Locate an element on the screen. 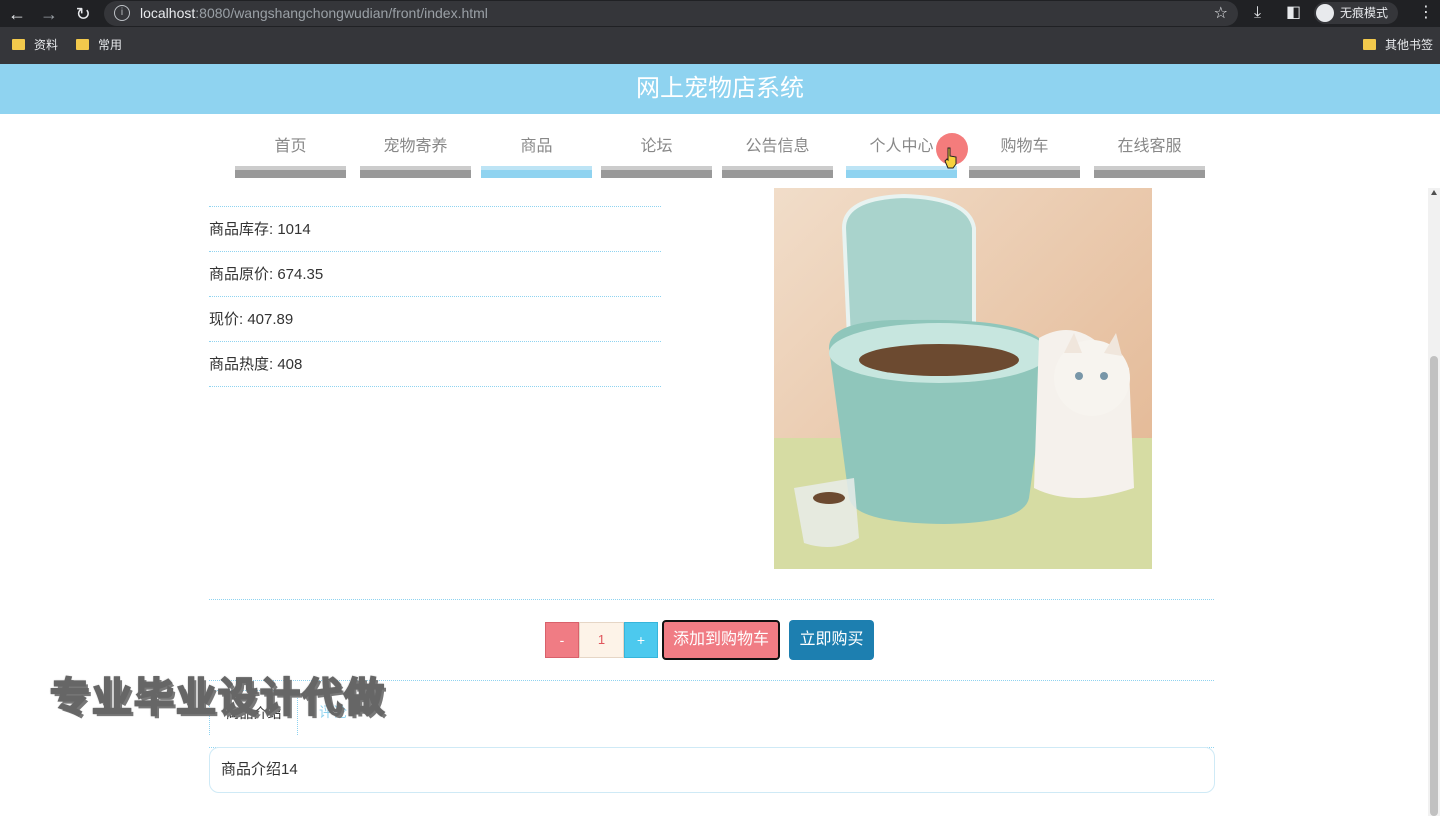  nav-item-support: 在线客服 is located at coordinates (1149, 153).